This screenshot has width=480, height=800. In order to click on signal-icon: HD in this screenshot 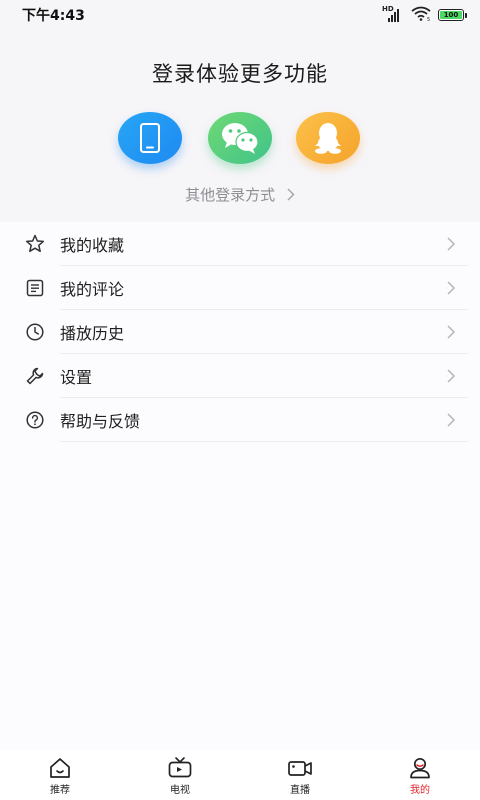, I will do `click(393, 14)`.